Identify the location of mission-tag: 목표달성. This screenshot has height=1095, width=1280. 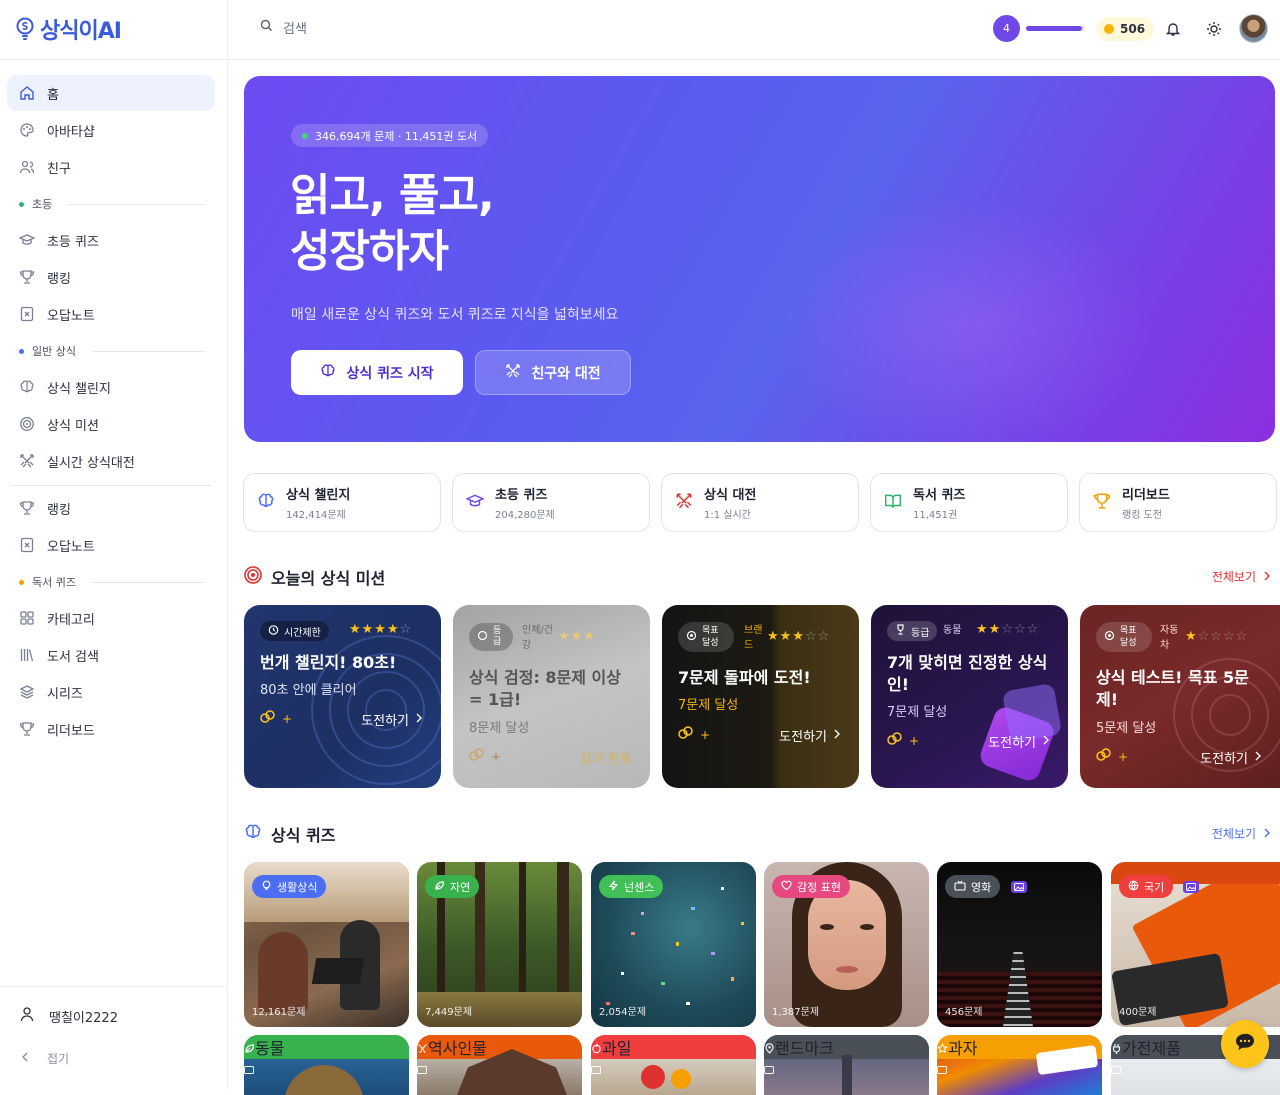
(1124, 637).